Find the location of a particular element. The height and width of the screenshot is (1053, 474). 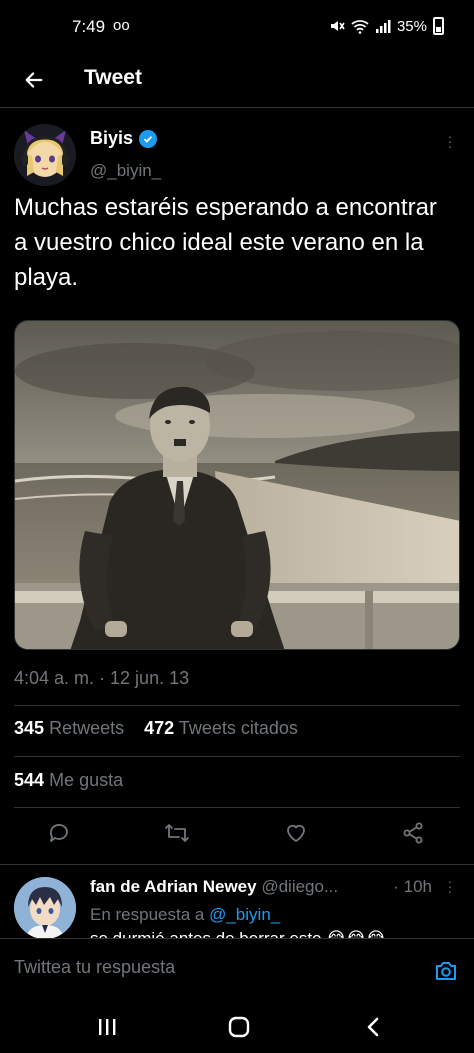

reply-author-avatar is located at coordinates (45, 907).